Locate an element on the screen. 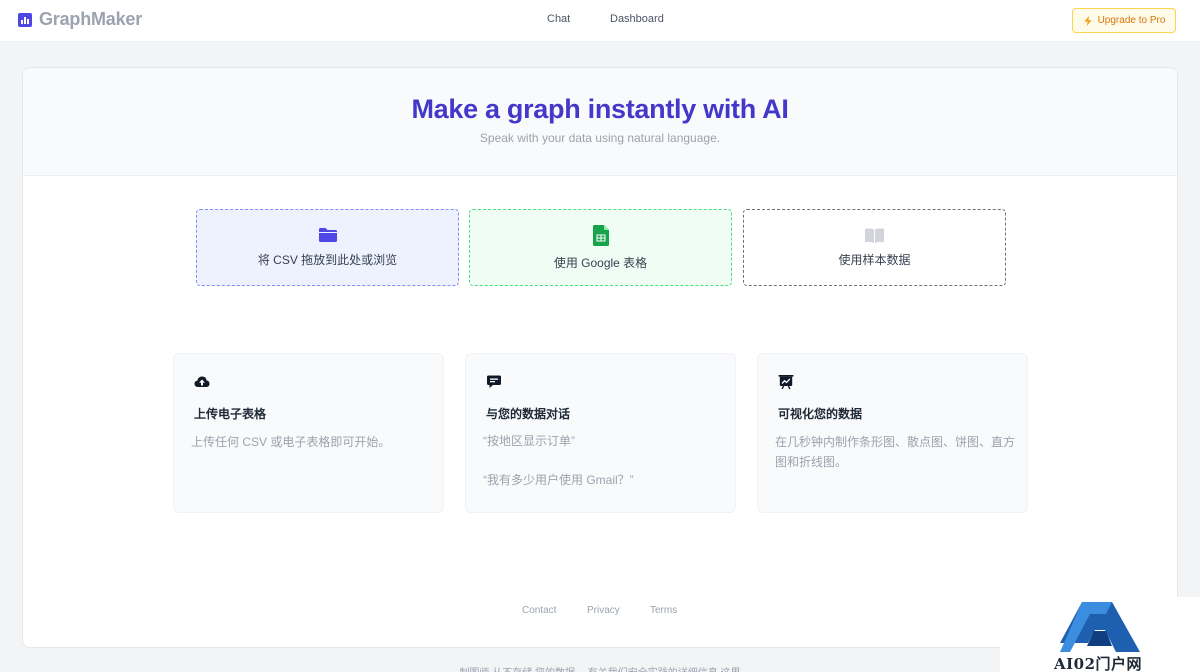  csv-dropzone-label: 将 CSV 拖放到此处或浏览 is located at coordinates (327, 260).